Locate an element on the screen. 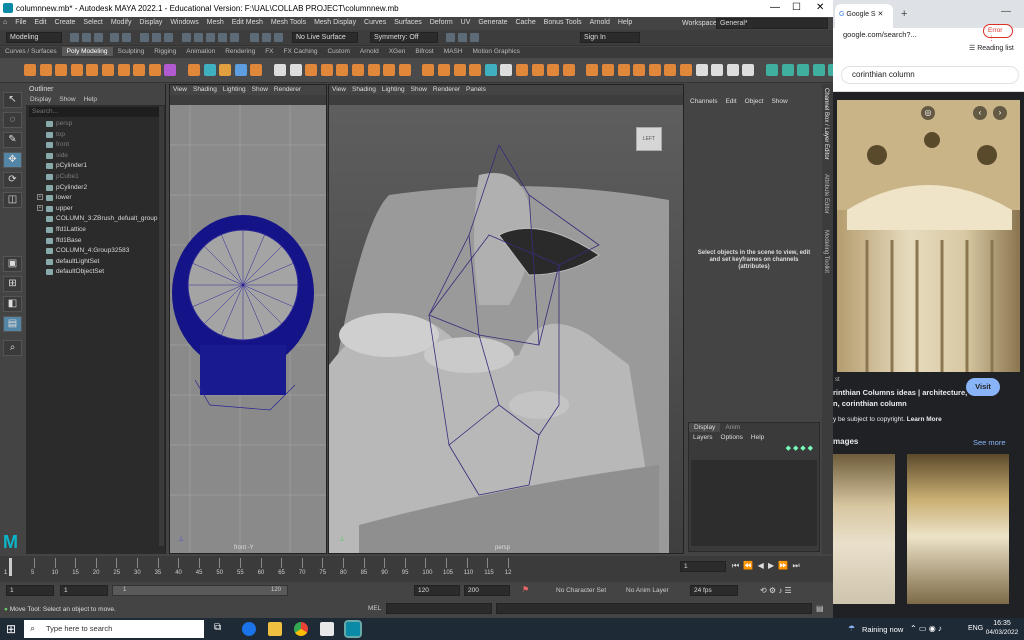 This screenshot has height=640, width=1024. sign-in-dropdown: Sign In is located at coordinates (610, 37).